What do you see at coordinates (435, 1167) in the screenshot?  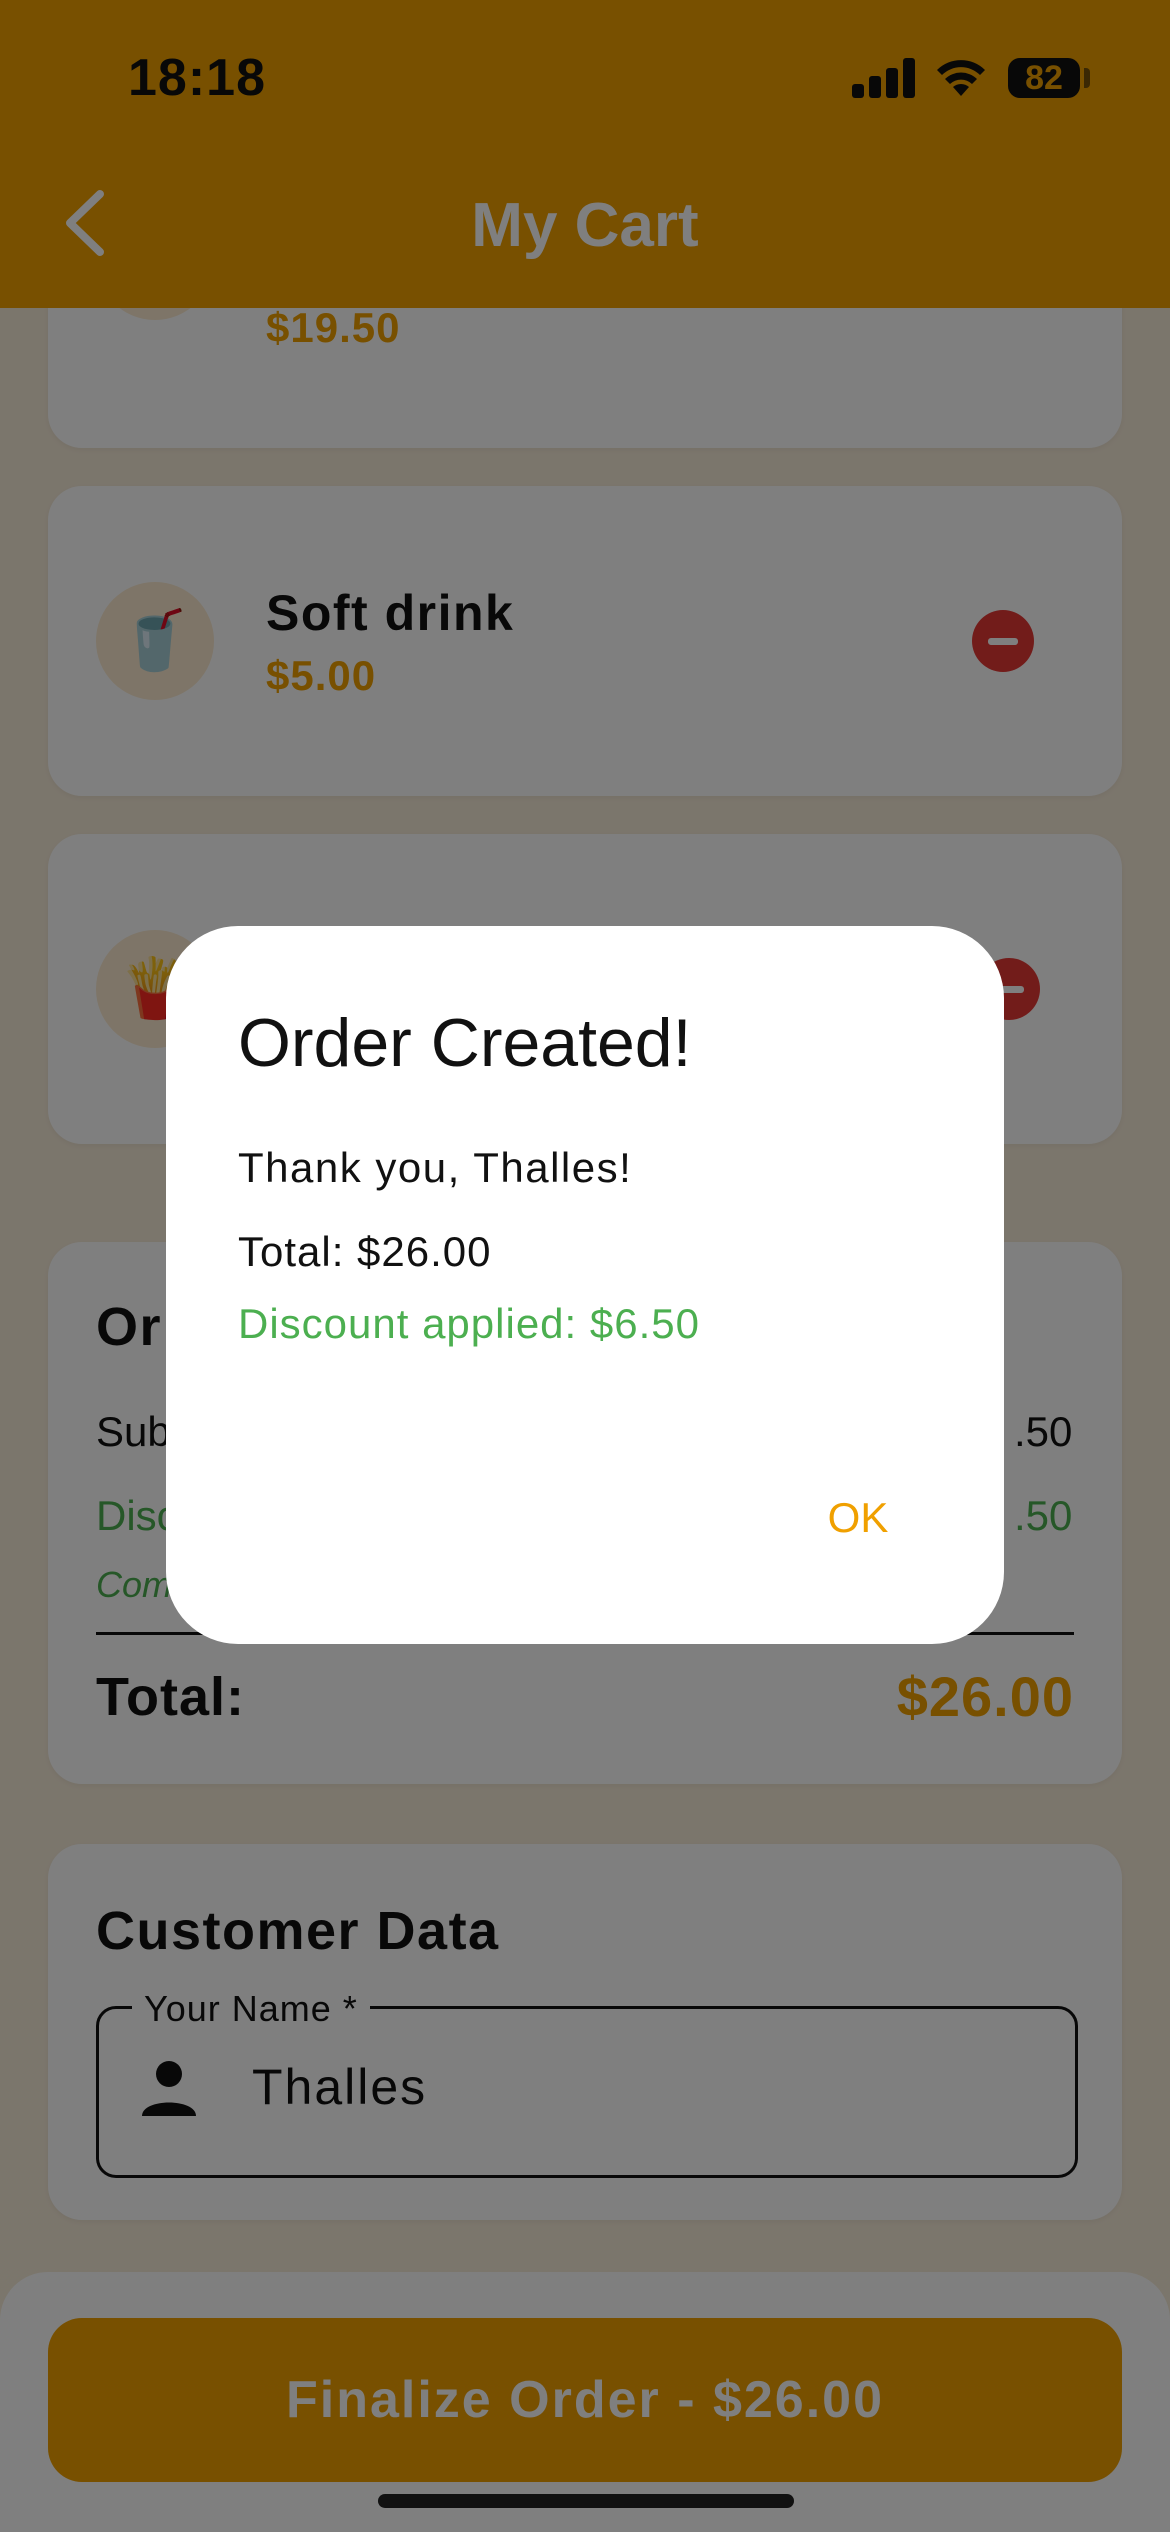 I see `dialog-thanks-text: Thank you, Thalles!` at bounding box center [435, 1167].